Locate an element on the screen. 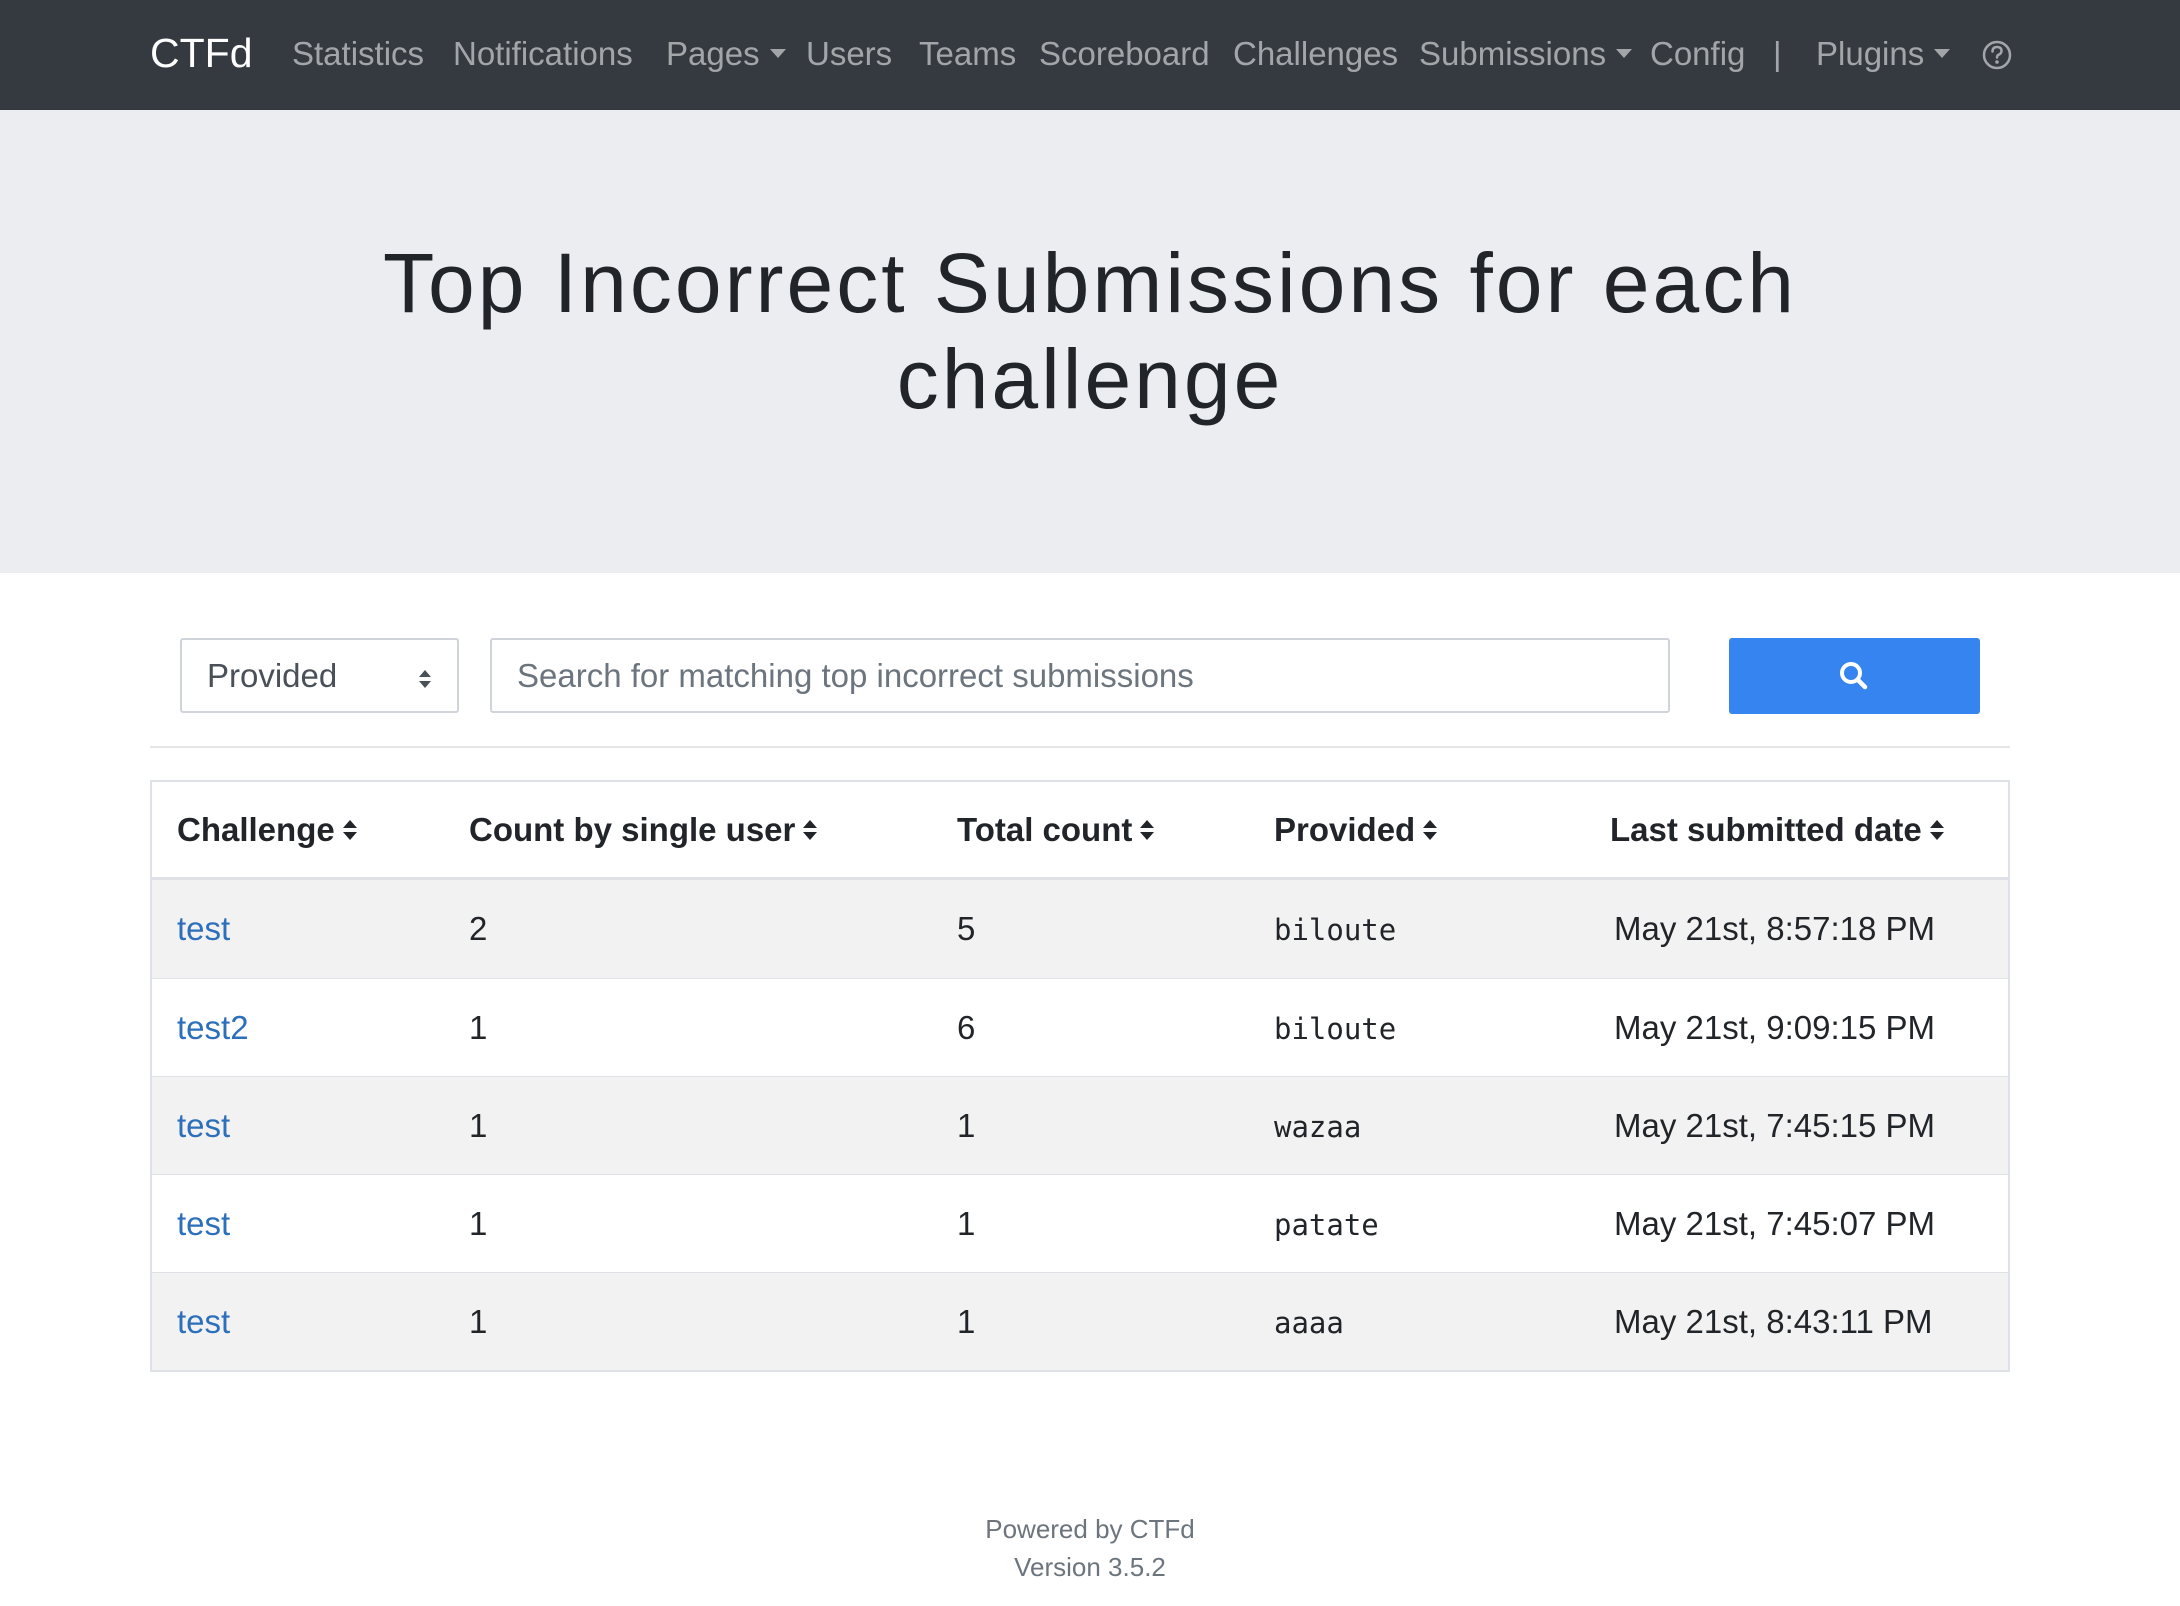 The image size is (2180, 1606). search-field-select: Provided is located at coordinates (319, 675).